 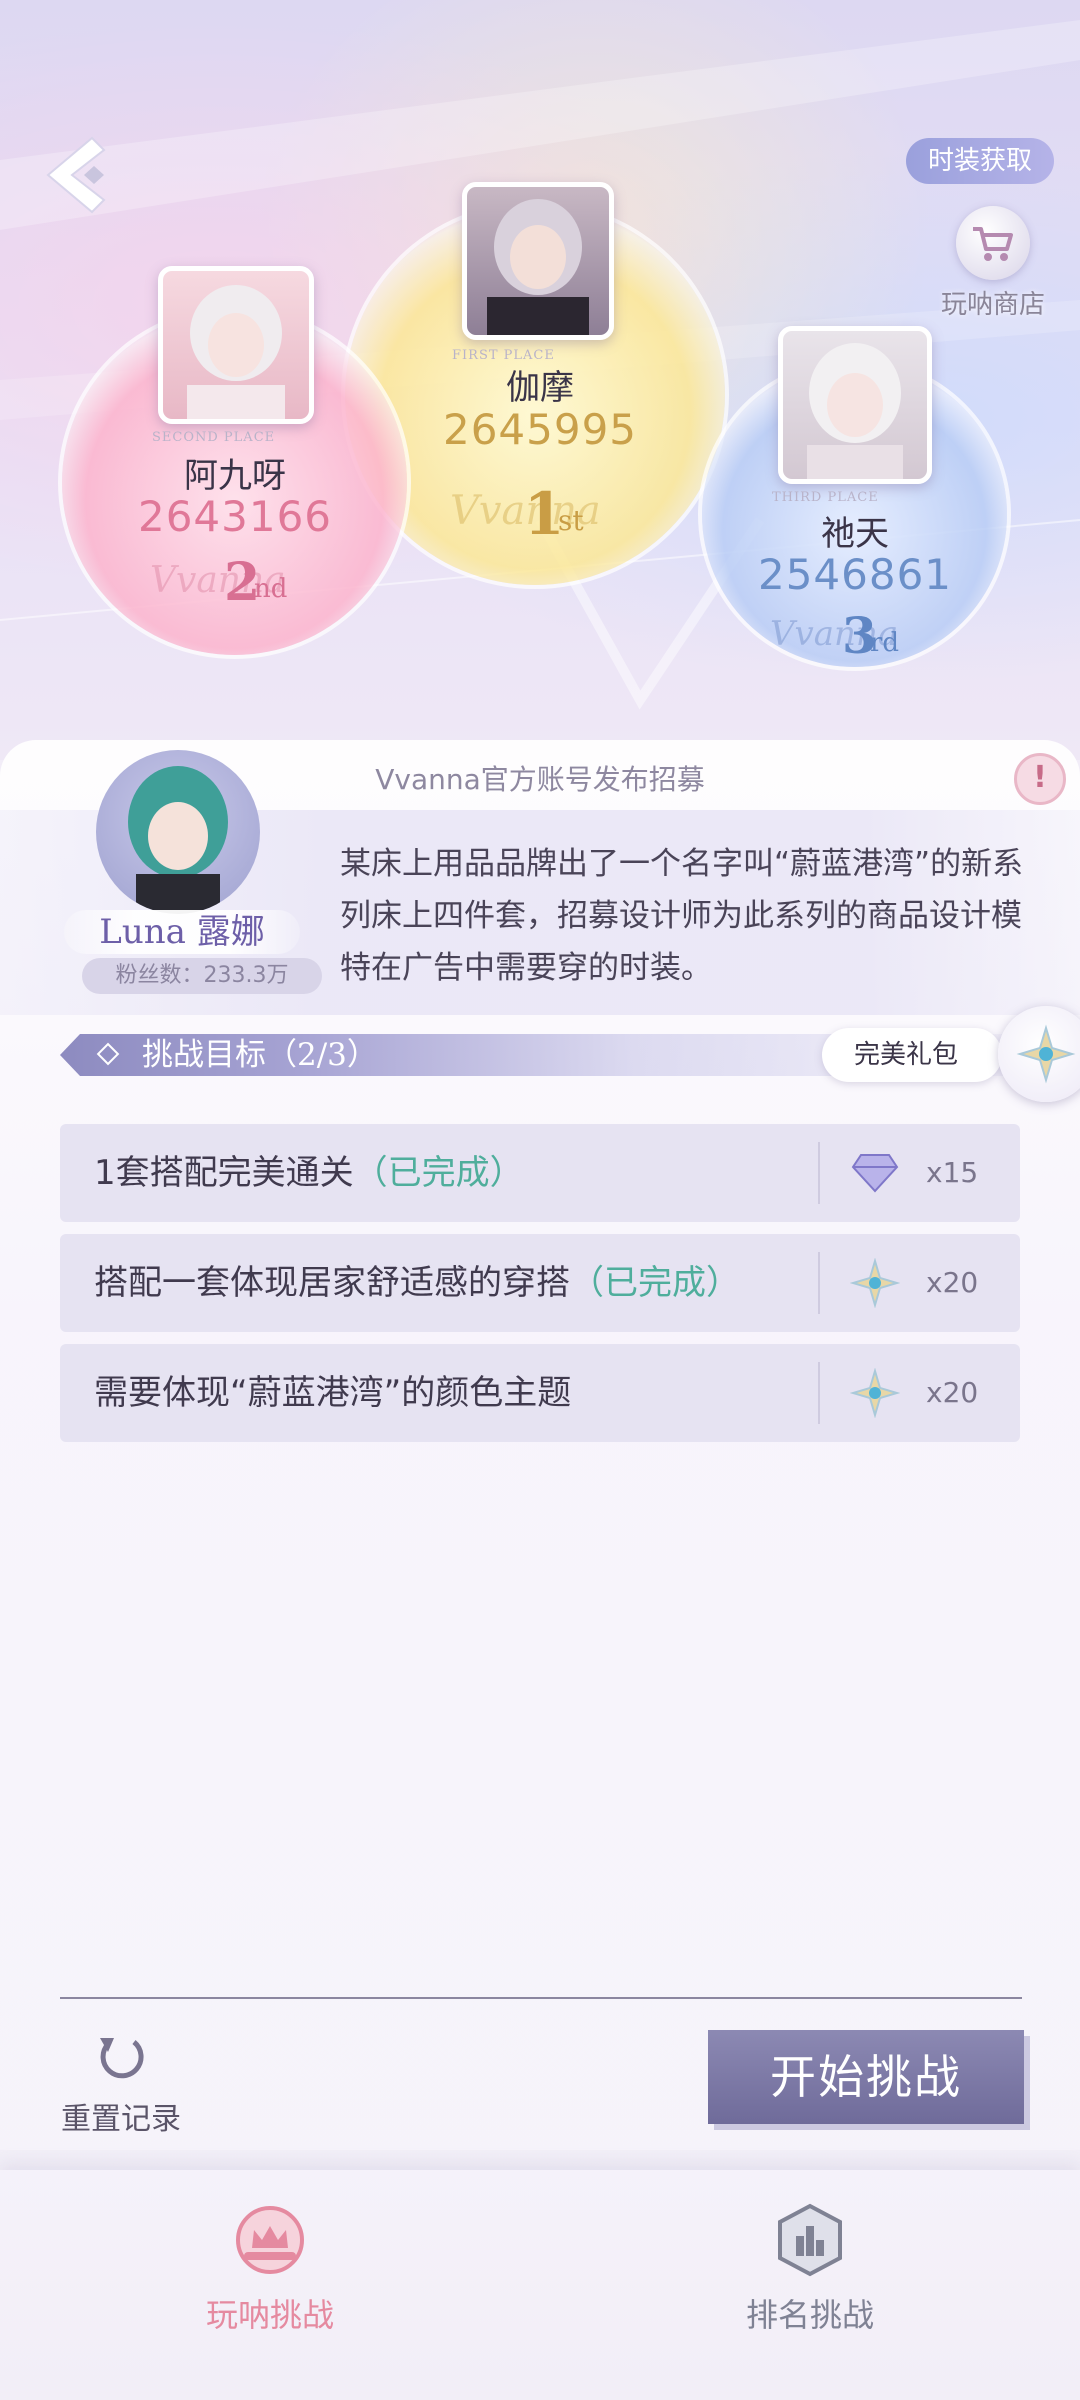 What do you see at coordinates (525, 514) in the screenshot?
I see `first-place-rank: Vvanna 1 st` at bounding box center [525, 514].